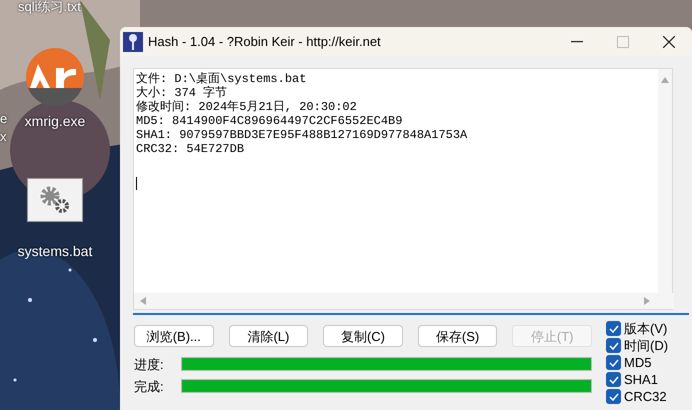  I want to click on output-line: CRC32: 54E727DB, so click(191, 149).